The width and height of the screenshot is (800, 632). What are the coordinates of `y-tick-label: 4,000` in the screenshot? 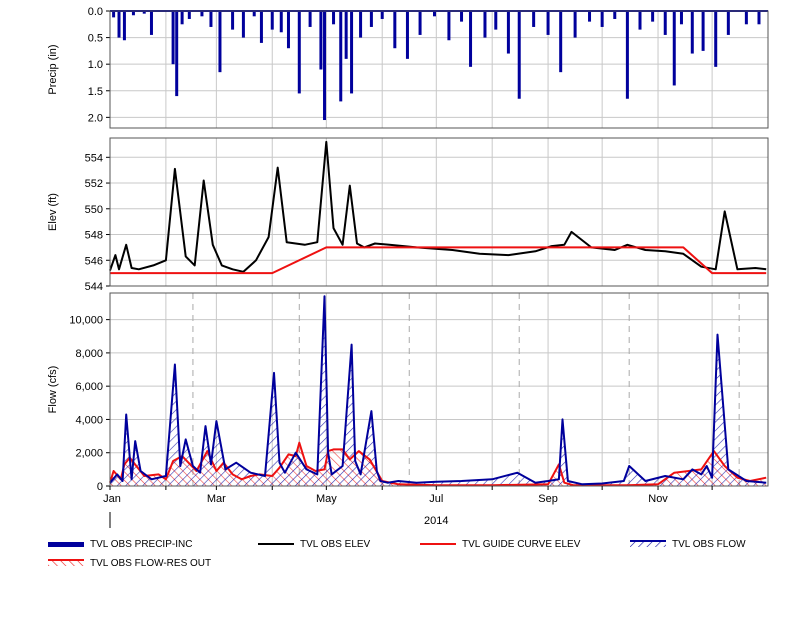 It's located at (89, 420).